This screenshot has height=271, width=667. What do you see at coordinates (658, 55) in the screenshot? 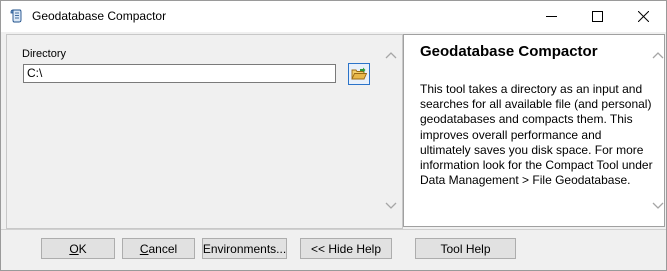
I see `help-scroll-up-icon` at bounding box center [658, 55].